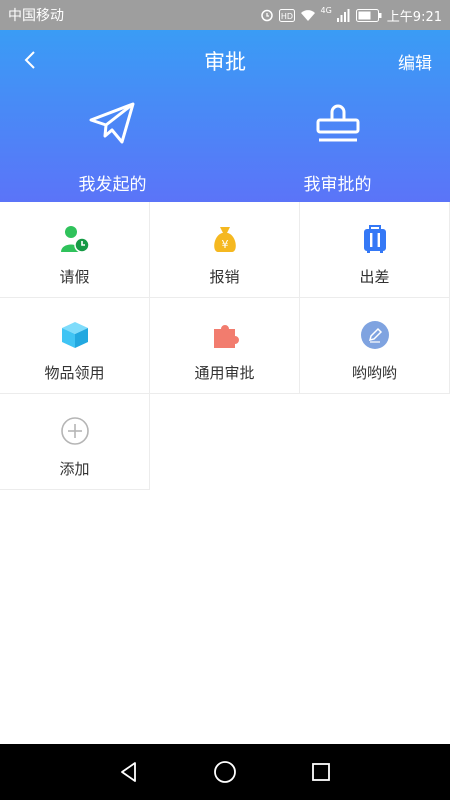 The height and width of the screenshot is (800, 450). I want to click on grid-item-label: 物品领用, so click(74, 373).